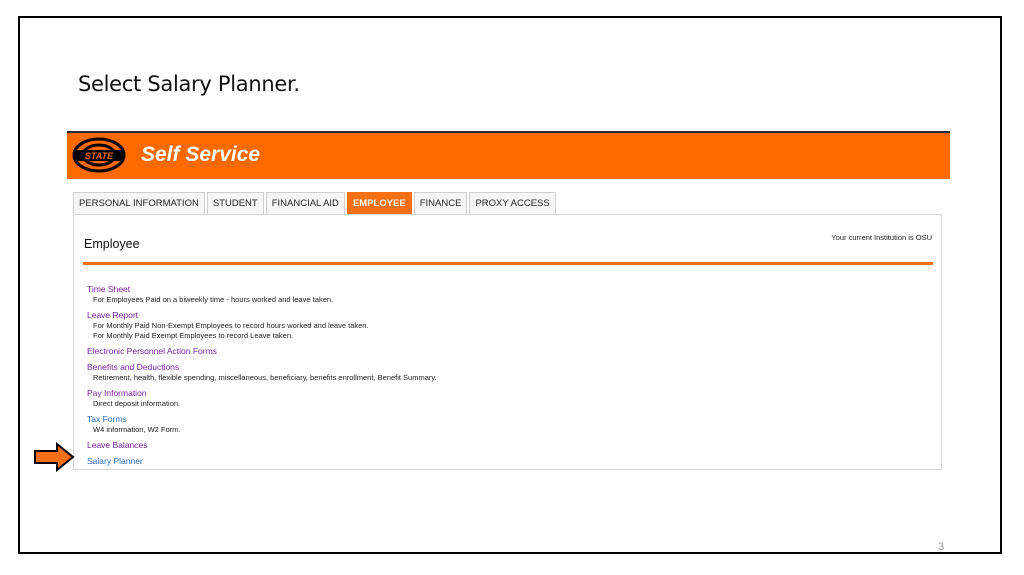 Image resolution: width=1024 pixels, height=575 pixels. What do you see at coordinates (262, 419) in the screenshot?
I see `tax-forms-link: Tax Forms` at bounding box center [262, 419].